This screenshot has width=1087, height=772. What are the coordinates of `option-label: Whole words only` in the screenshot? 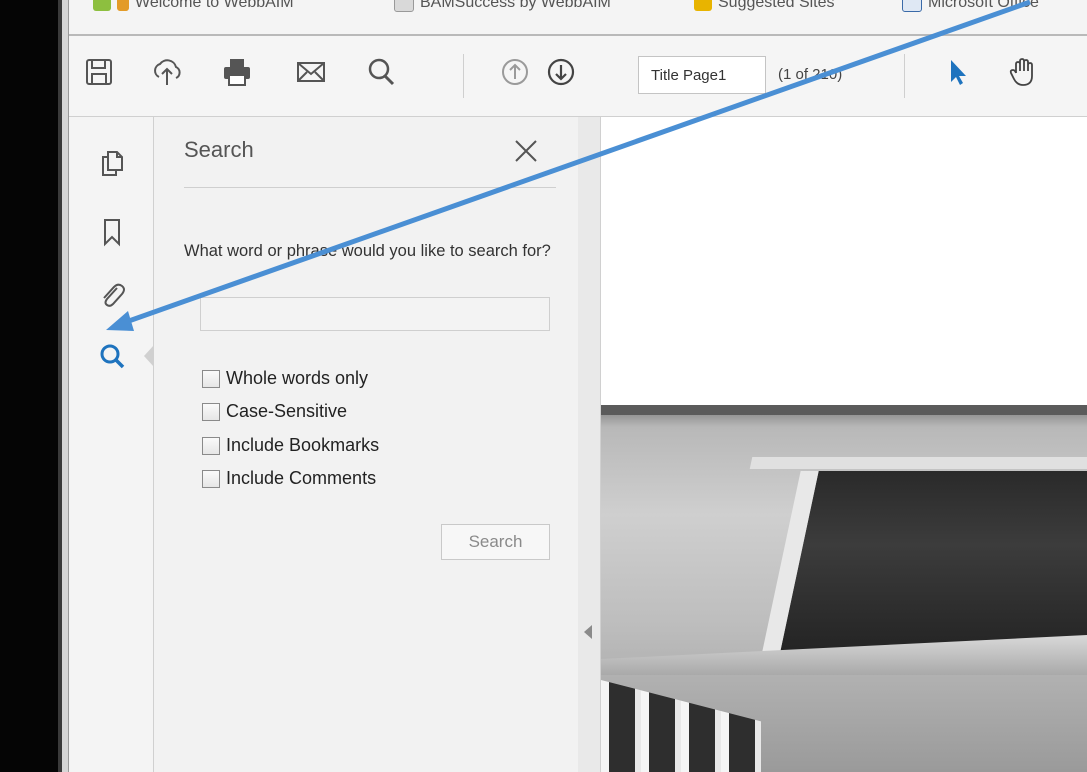 It's located at (297, 378).